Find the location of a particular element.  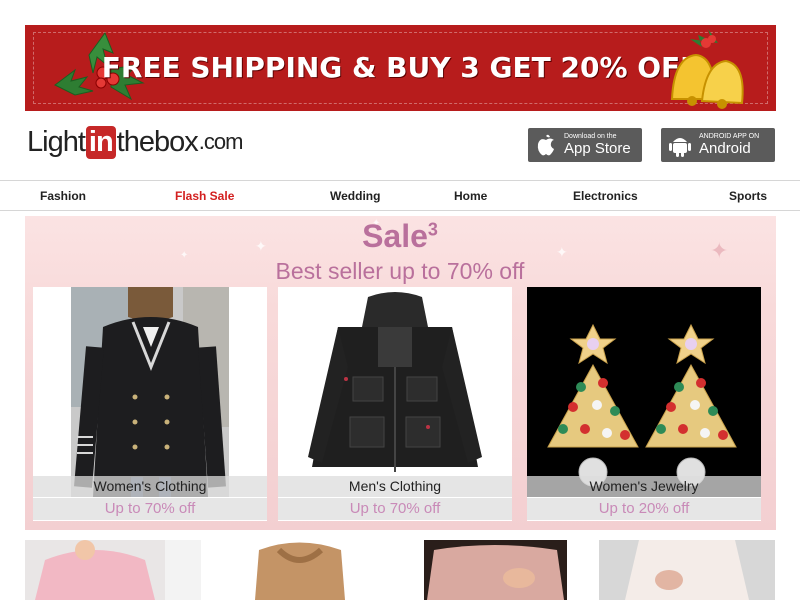

app-store-button: Download on the App Store is located at coordinates (585, 145).